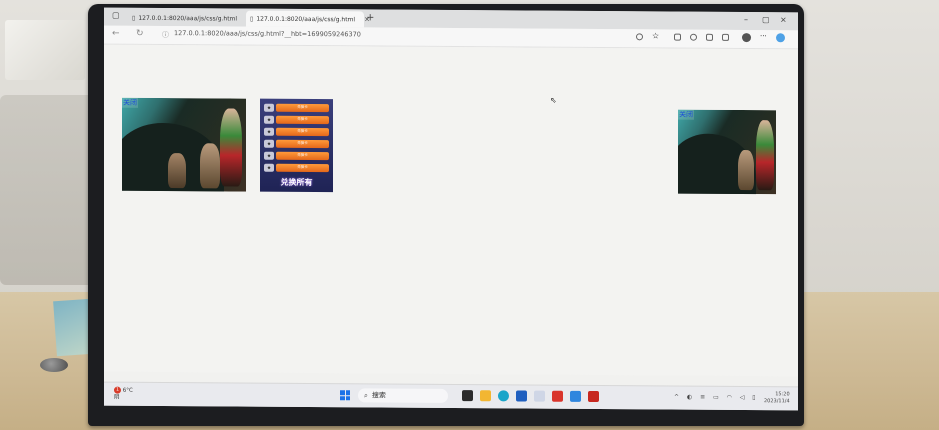  Describe the element at coordinates (725, 37) in the screenshot. I see `extensions-icon` at that location.